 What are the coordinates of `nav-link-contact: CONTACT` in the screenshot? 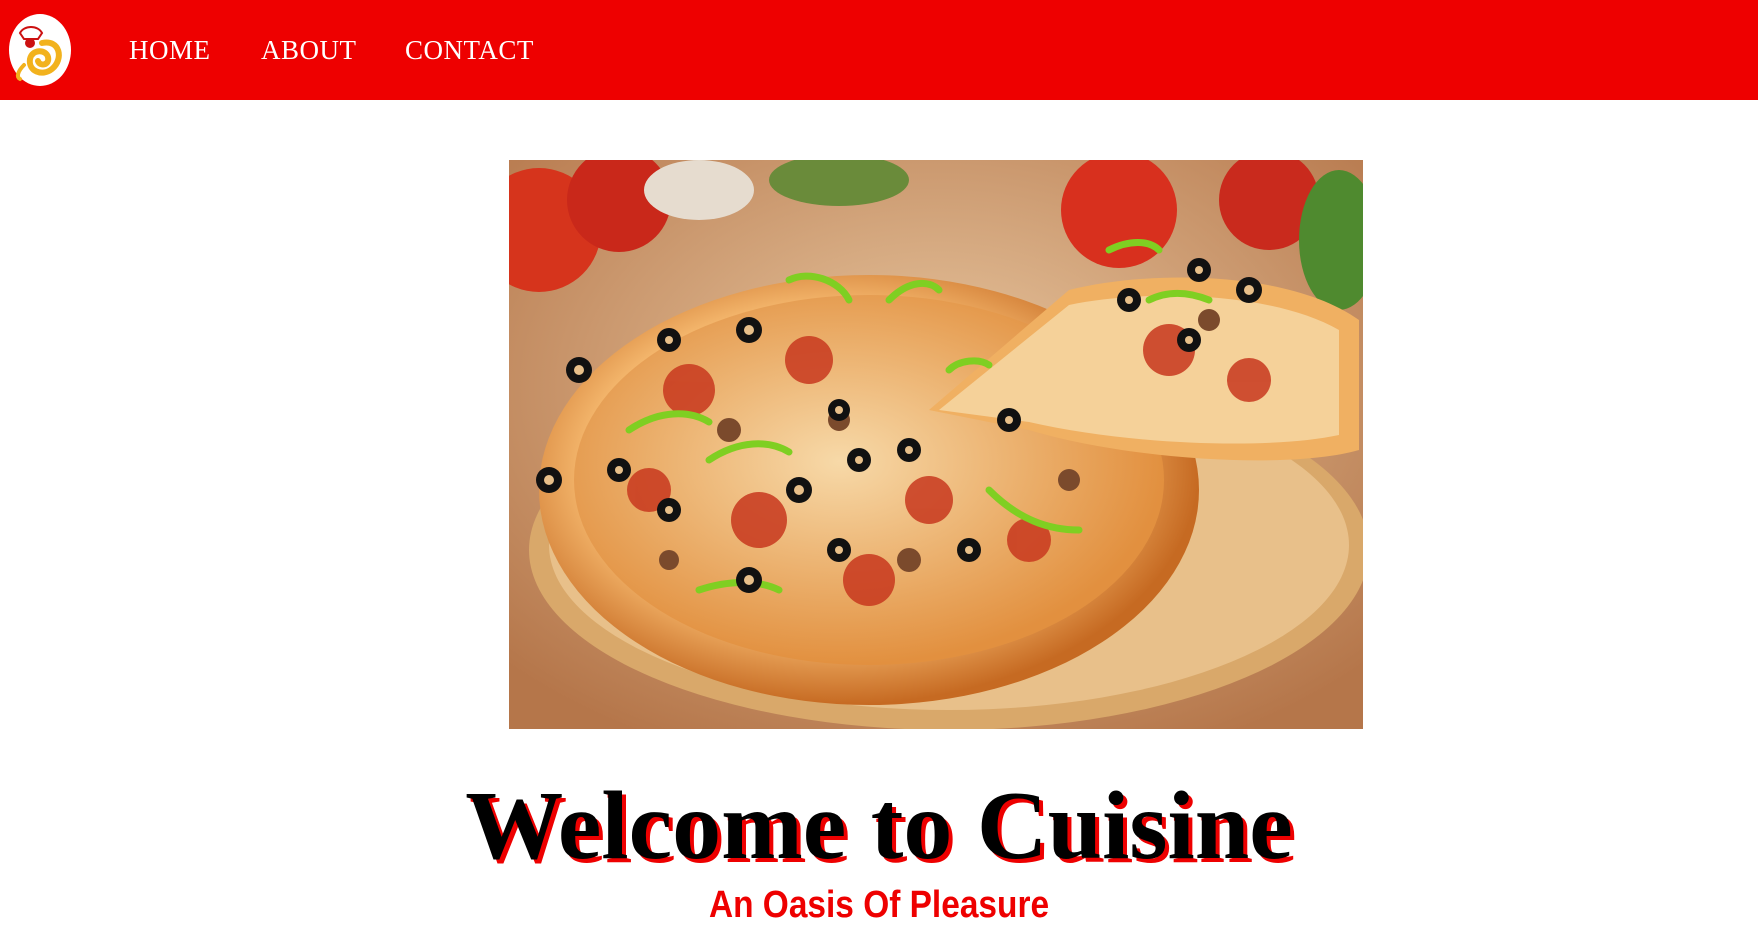 It's located at (469, 50).